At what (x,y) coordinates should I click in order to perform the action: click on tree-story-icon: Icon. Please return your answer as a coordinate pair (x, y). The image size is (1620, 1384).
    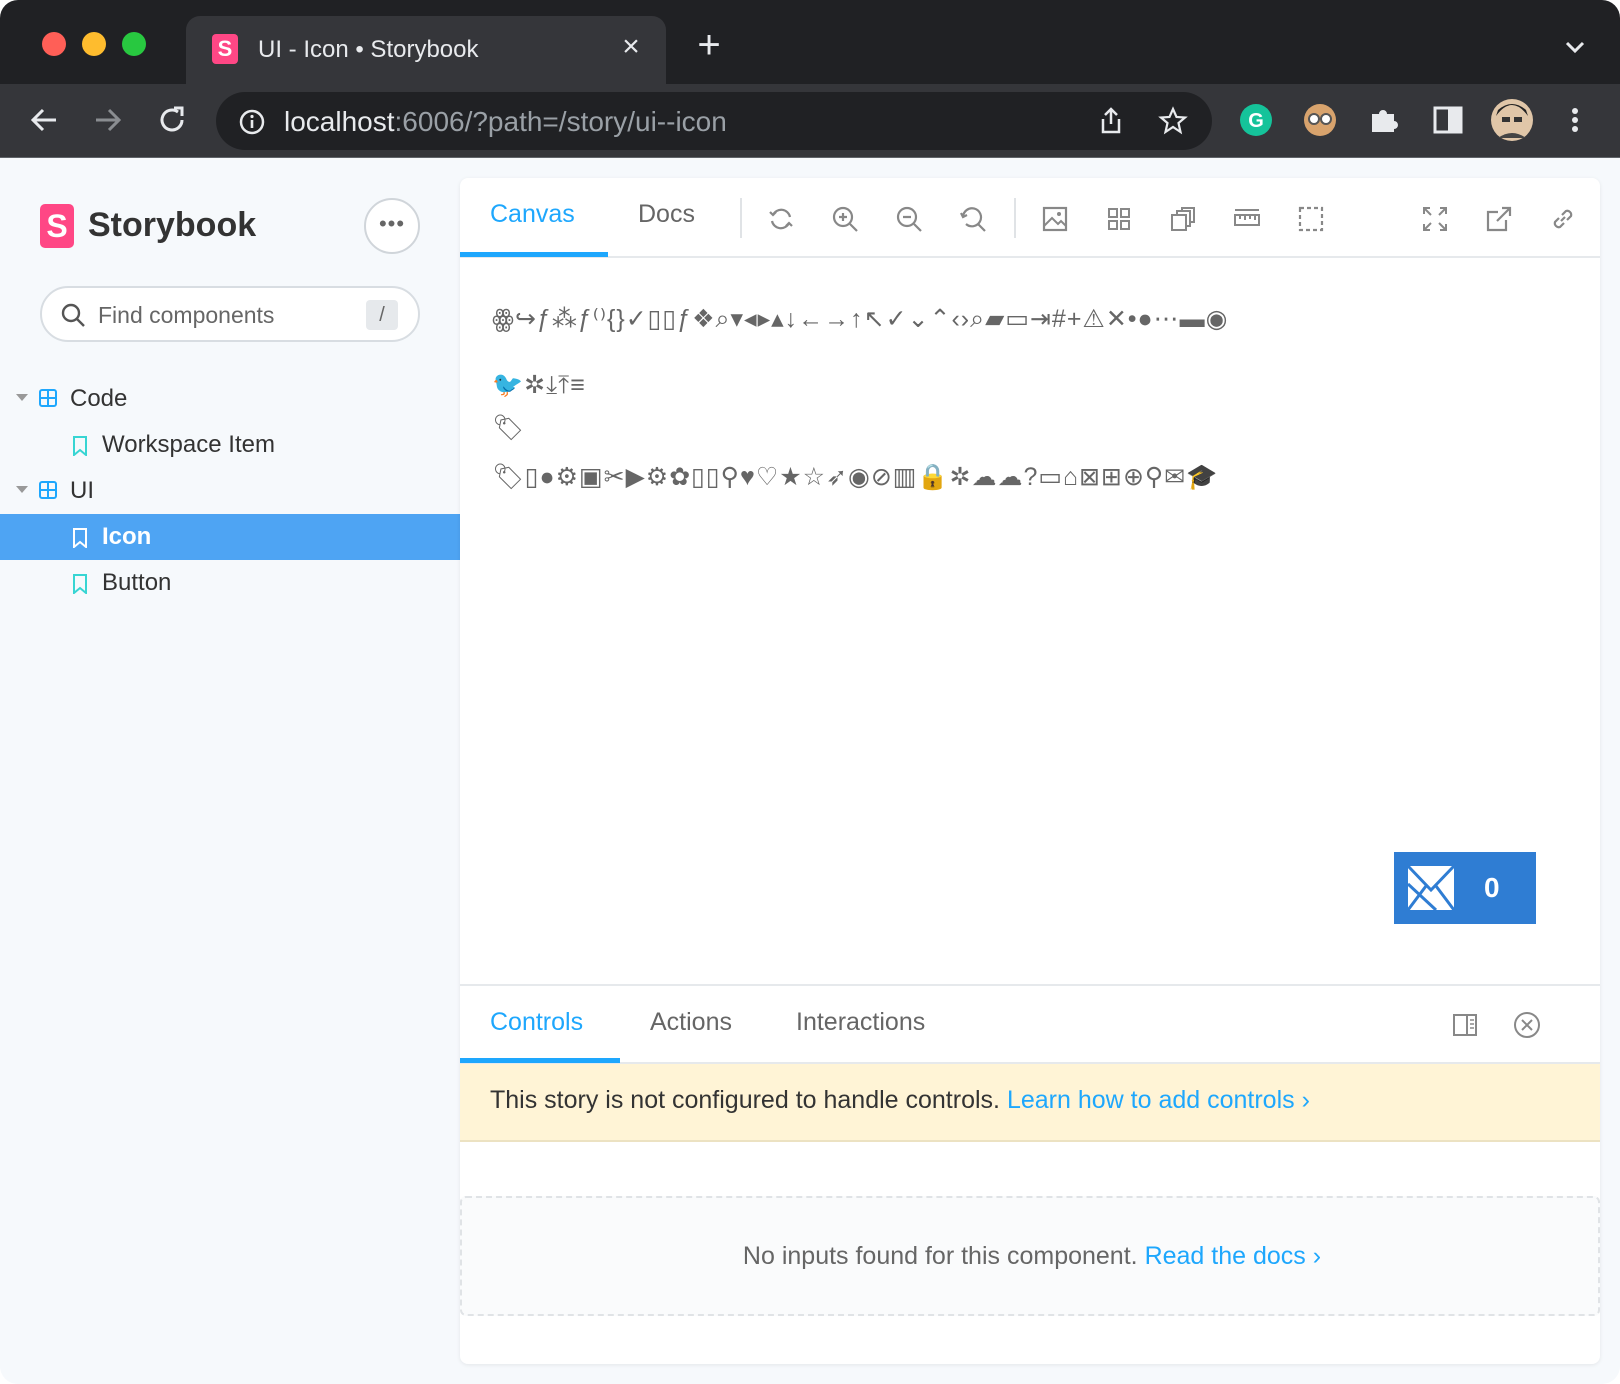
    Looking at the image, I should click on (230, 537).